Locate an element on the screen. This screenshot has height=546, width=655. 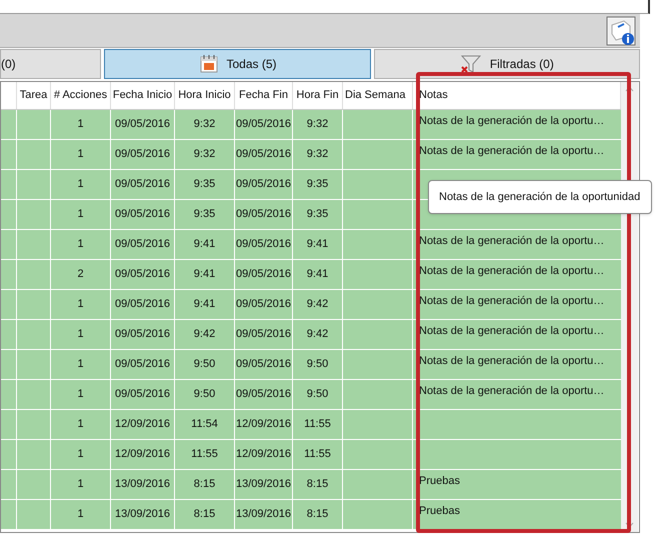
funnel-icon is located at coordinates (471, 64).